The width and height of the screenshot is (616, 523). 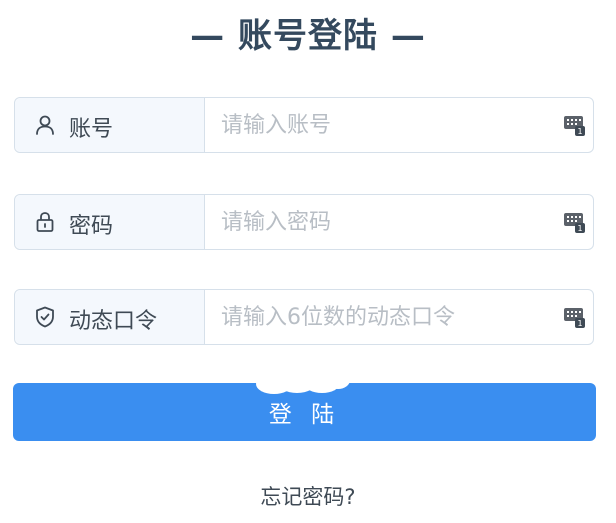 What do you see at coordinates (113, 321) in the screenshot?
I see `otp-label: 动态口令` at bounding box center [113, 321].